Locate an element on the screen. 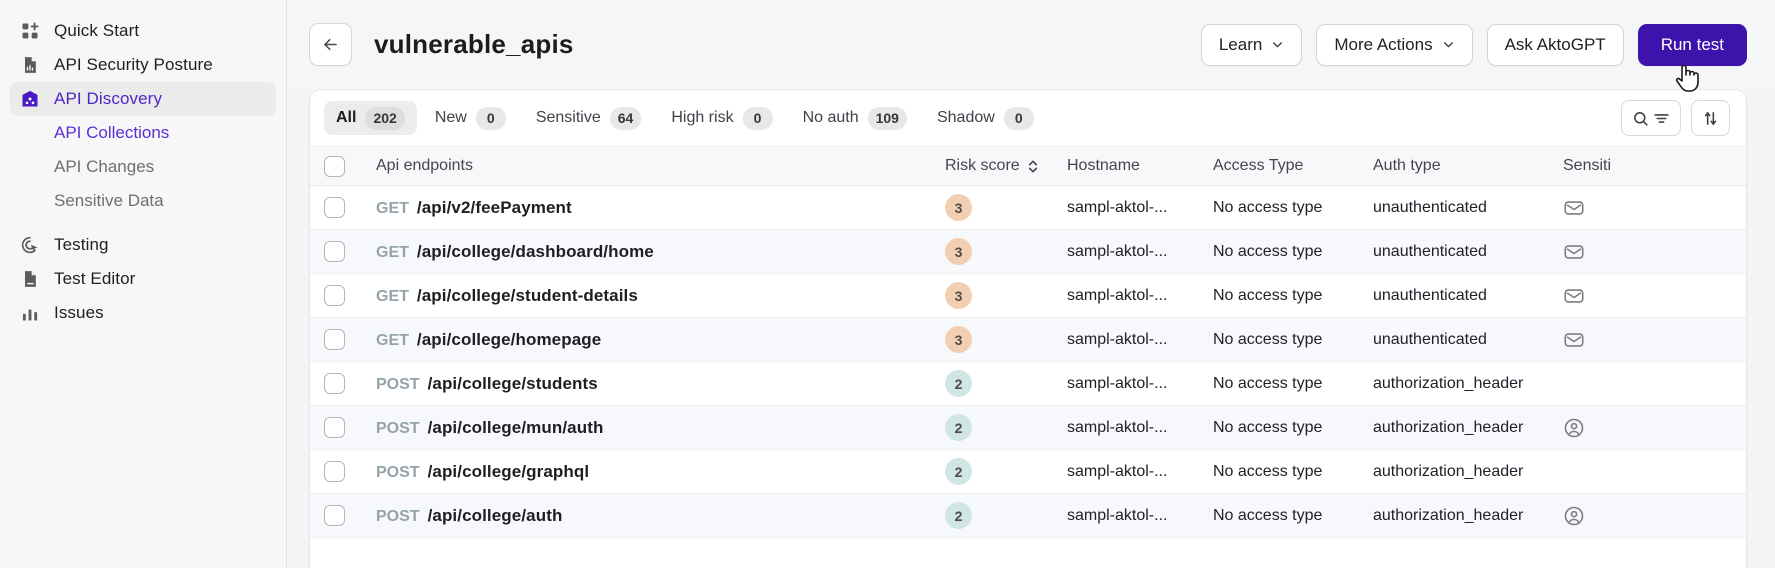  sidebar-item-label: API Security Posture is located at coordinates (133, 64).